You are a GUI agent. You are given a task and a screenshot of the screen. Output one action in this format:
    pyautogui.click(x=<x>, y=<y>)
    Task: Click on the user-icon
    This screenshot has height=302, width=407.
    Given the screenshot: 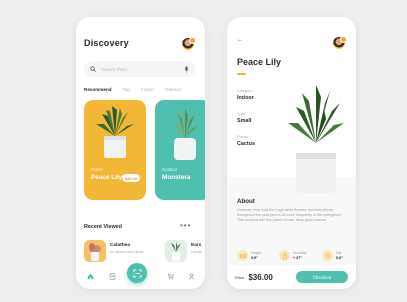 What is the action you would take?
    pyautogui.click(x=191, y=276)
    